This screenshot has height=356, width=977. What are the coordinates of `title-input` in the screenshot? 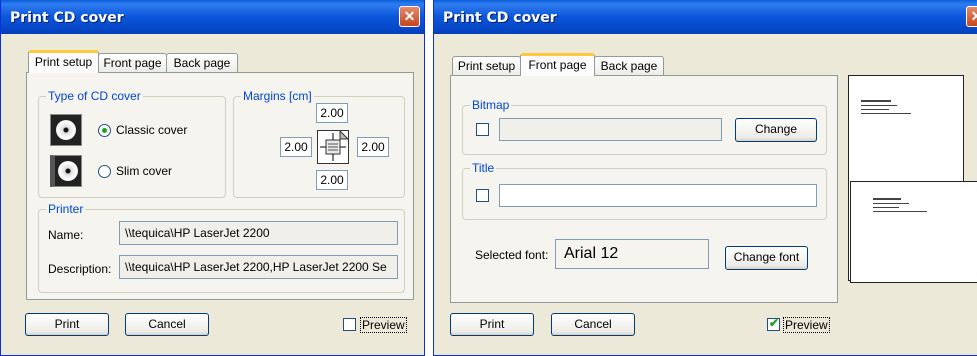 It's located at (658, 195).